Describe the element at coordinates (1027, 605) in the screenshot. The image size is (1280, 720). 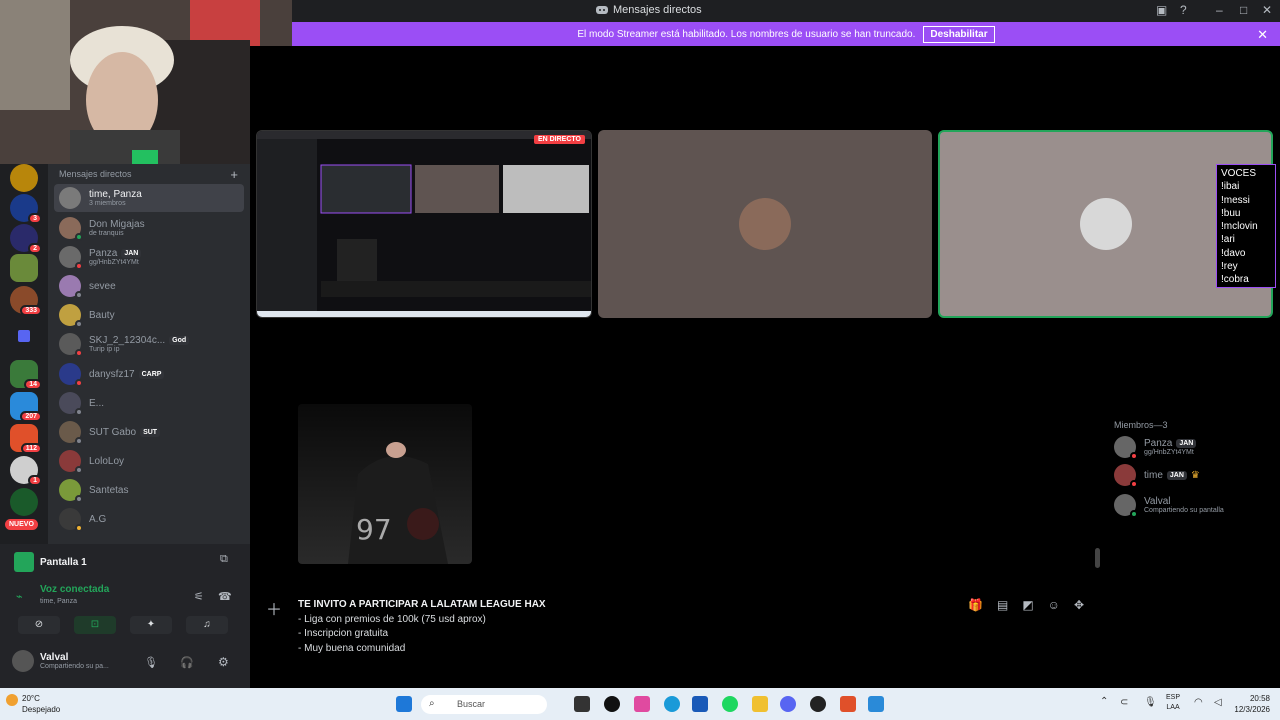
I see `sticker-icon: ◩` at that location.